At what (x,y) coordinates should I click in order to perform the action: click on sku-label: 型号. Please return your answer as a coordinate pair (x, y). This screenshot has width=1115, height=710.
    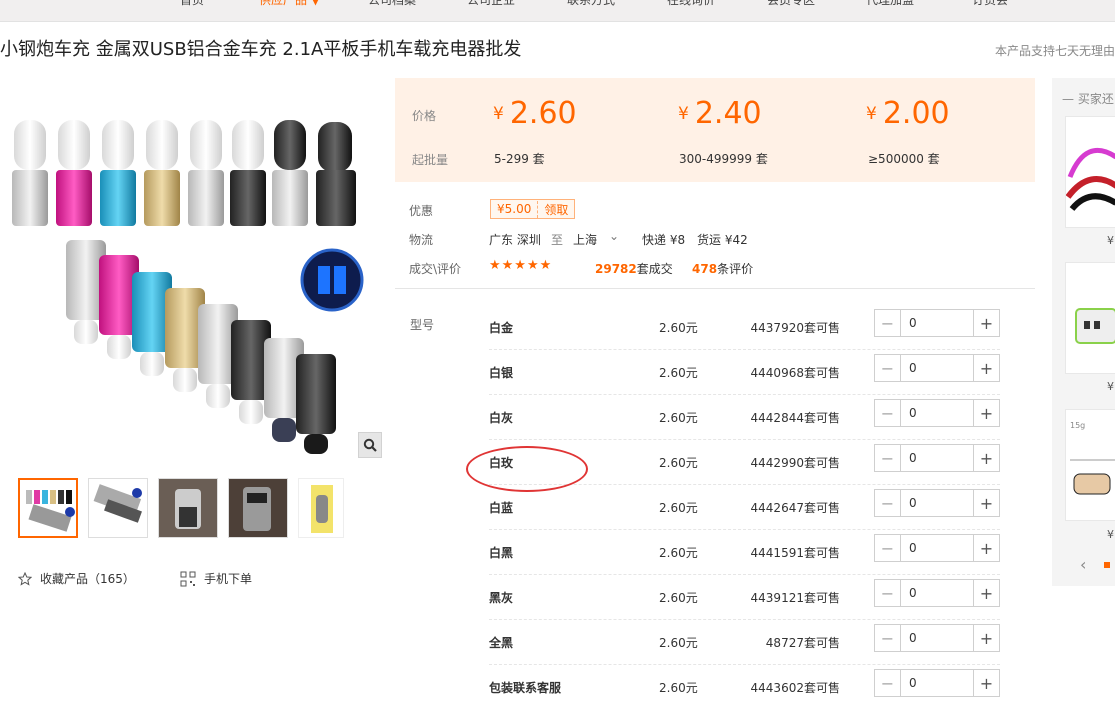
    Looking at the image, I should click on (422, 325).